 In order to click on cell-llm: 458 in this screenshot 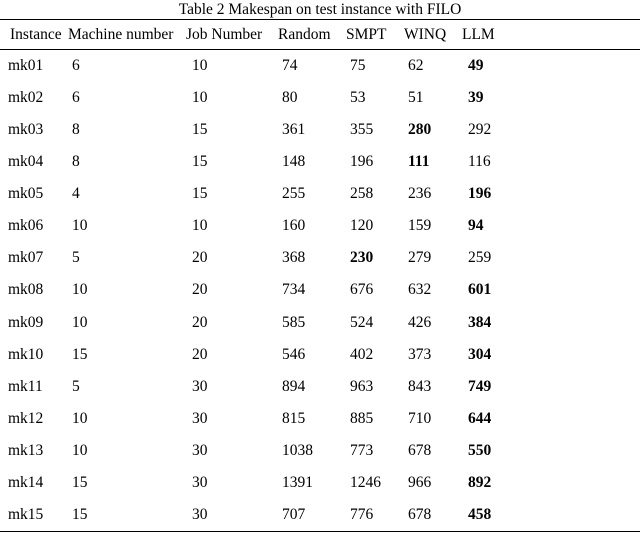, I will do `click(551, 515)`.